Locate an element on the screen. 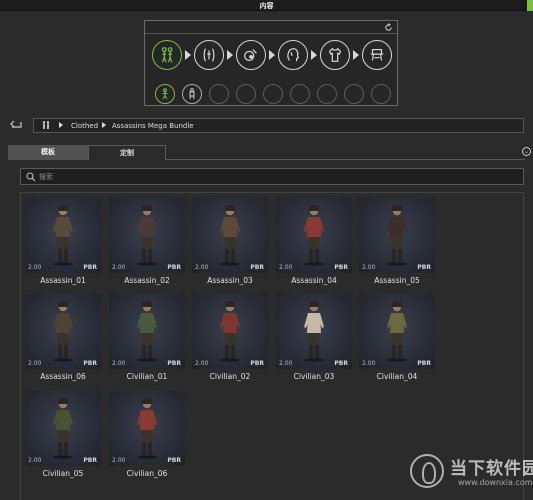  watermark-text: 当下软件园 is located at coordinates (491, 469).